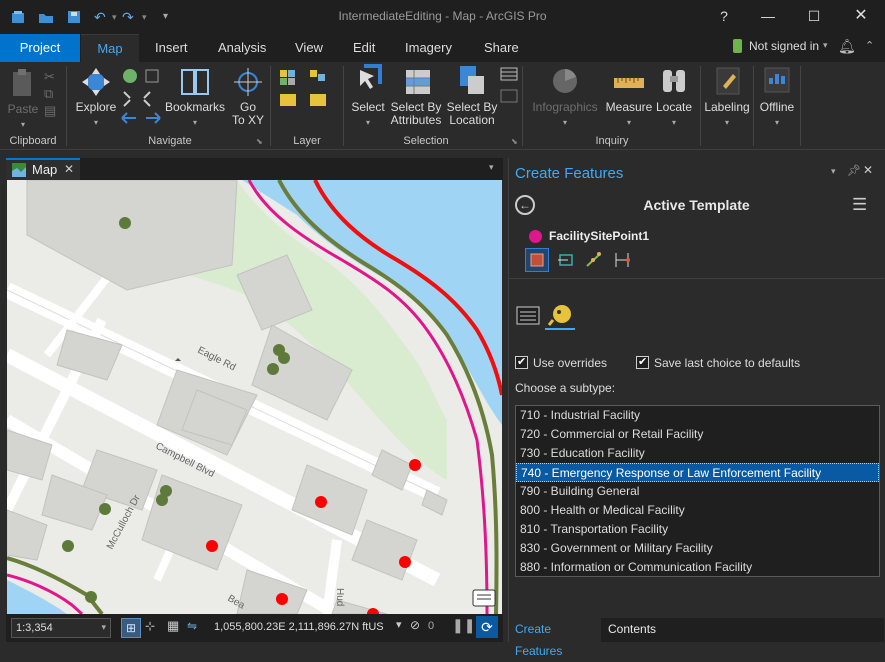  Describe the element at coordinates (103, 627) in the screenshot. I see `scale-dropdown-icon: ▾` at that location.